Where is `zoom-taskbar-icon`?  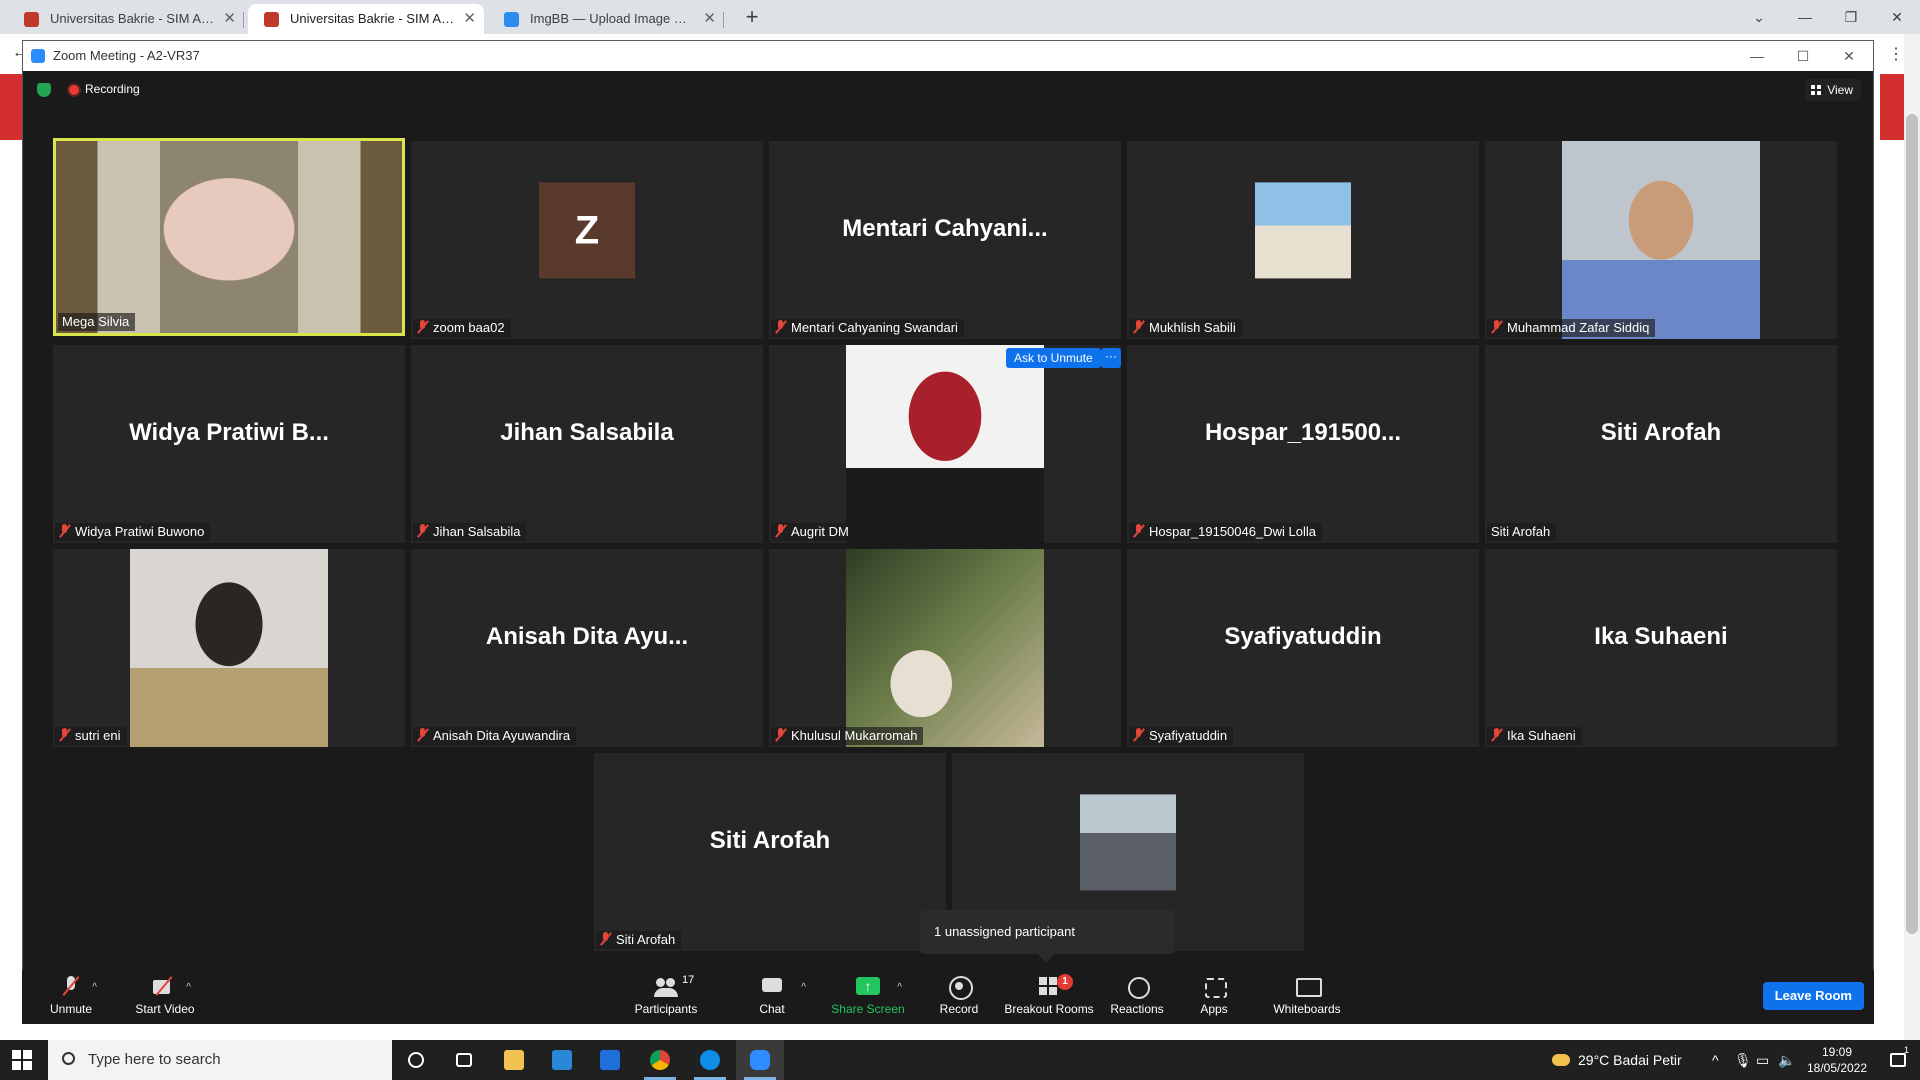 zoom-taskbar-icon is located at coordinates (760, 1060).